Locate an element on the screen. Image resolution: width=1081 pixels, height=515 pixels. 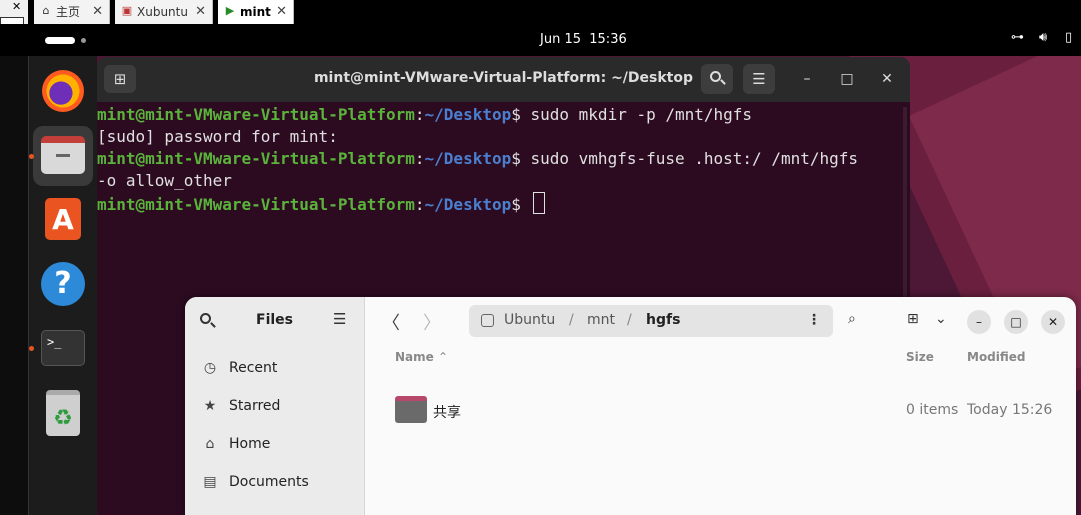
text-cursor is located at coordinates (538, 203).